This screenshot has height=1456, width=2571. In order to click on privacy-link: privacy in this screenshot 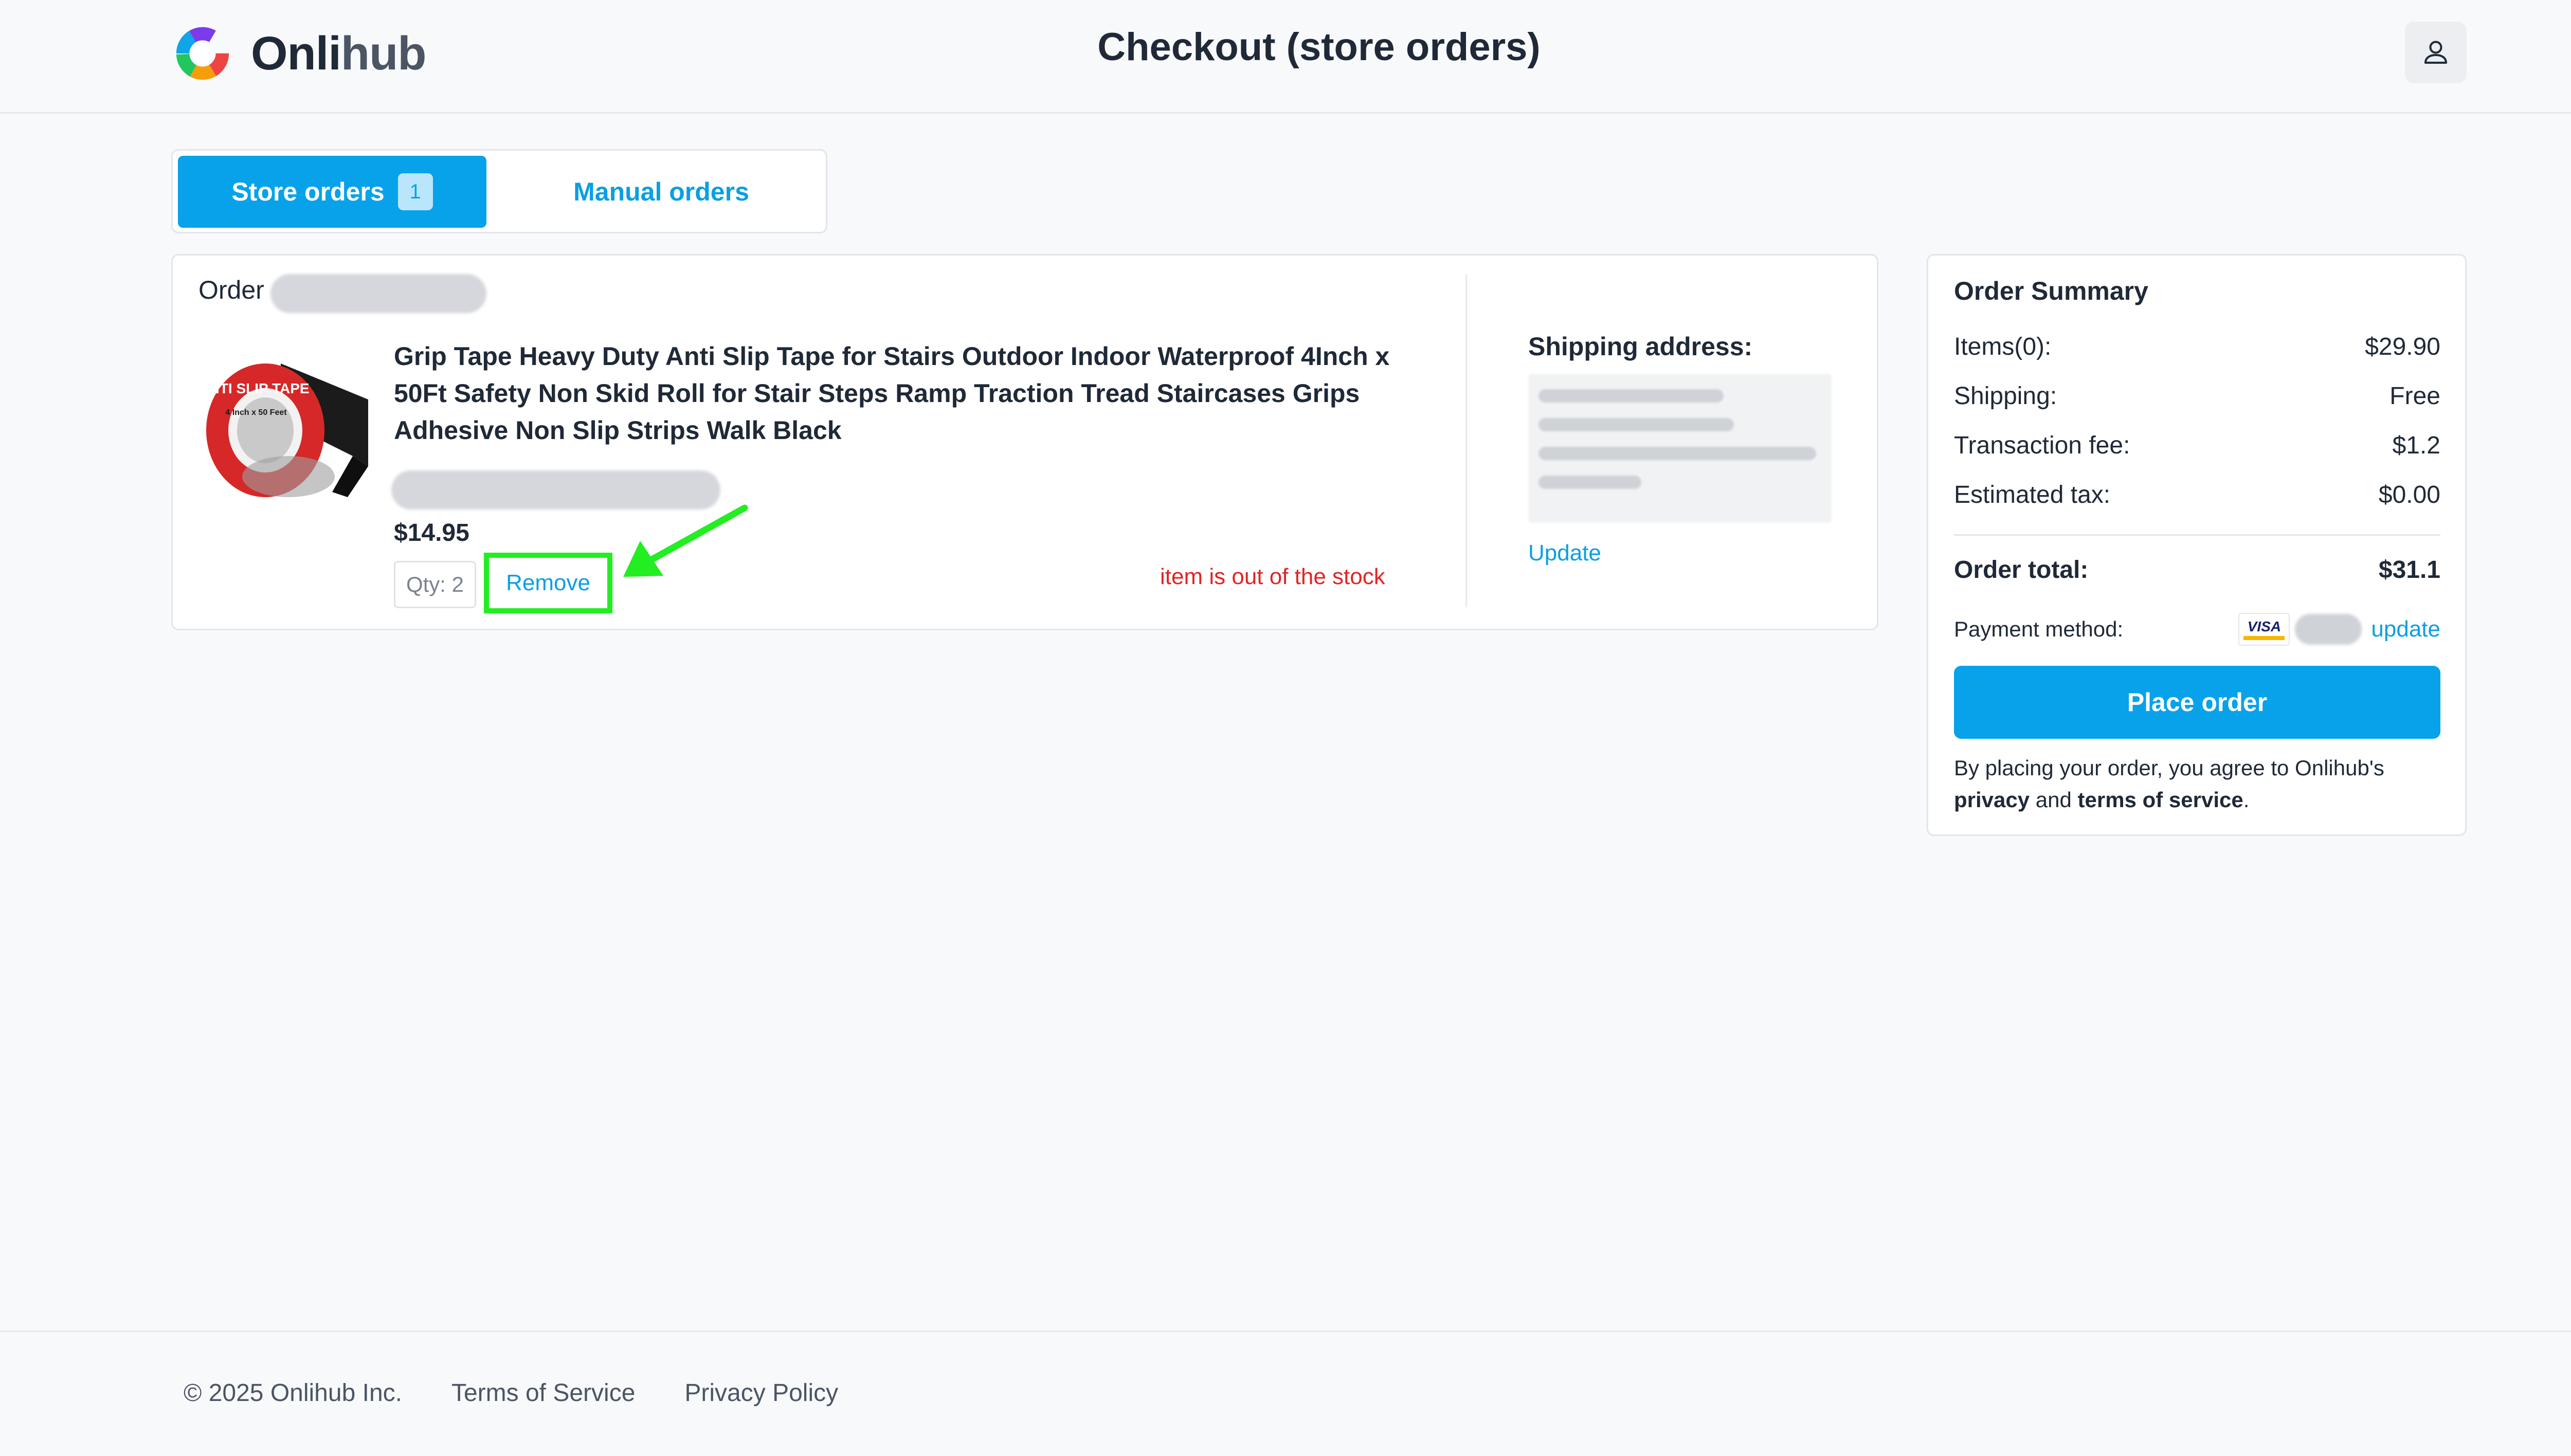, I will do `click(1992, 800)`.